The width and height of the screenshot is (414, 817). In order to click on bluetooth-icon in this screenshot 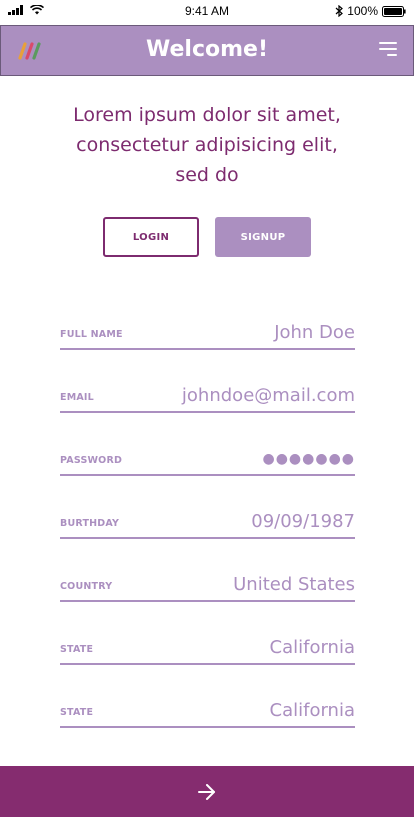, I will do `click(339, 11)`.